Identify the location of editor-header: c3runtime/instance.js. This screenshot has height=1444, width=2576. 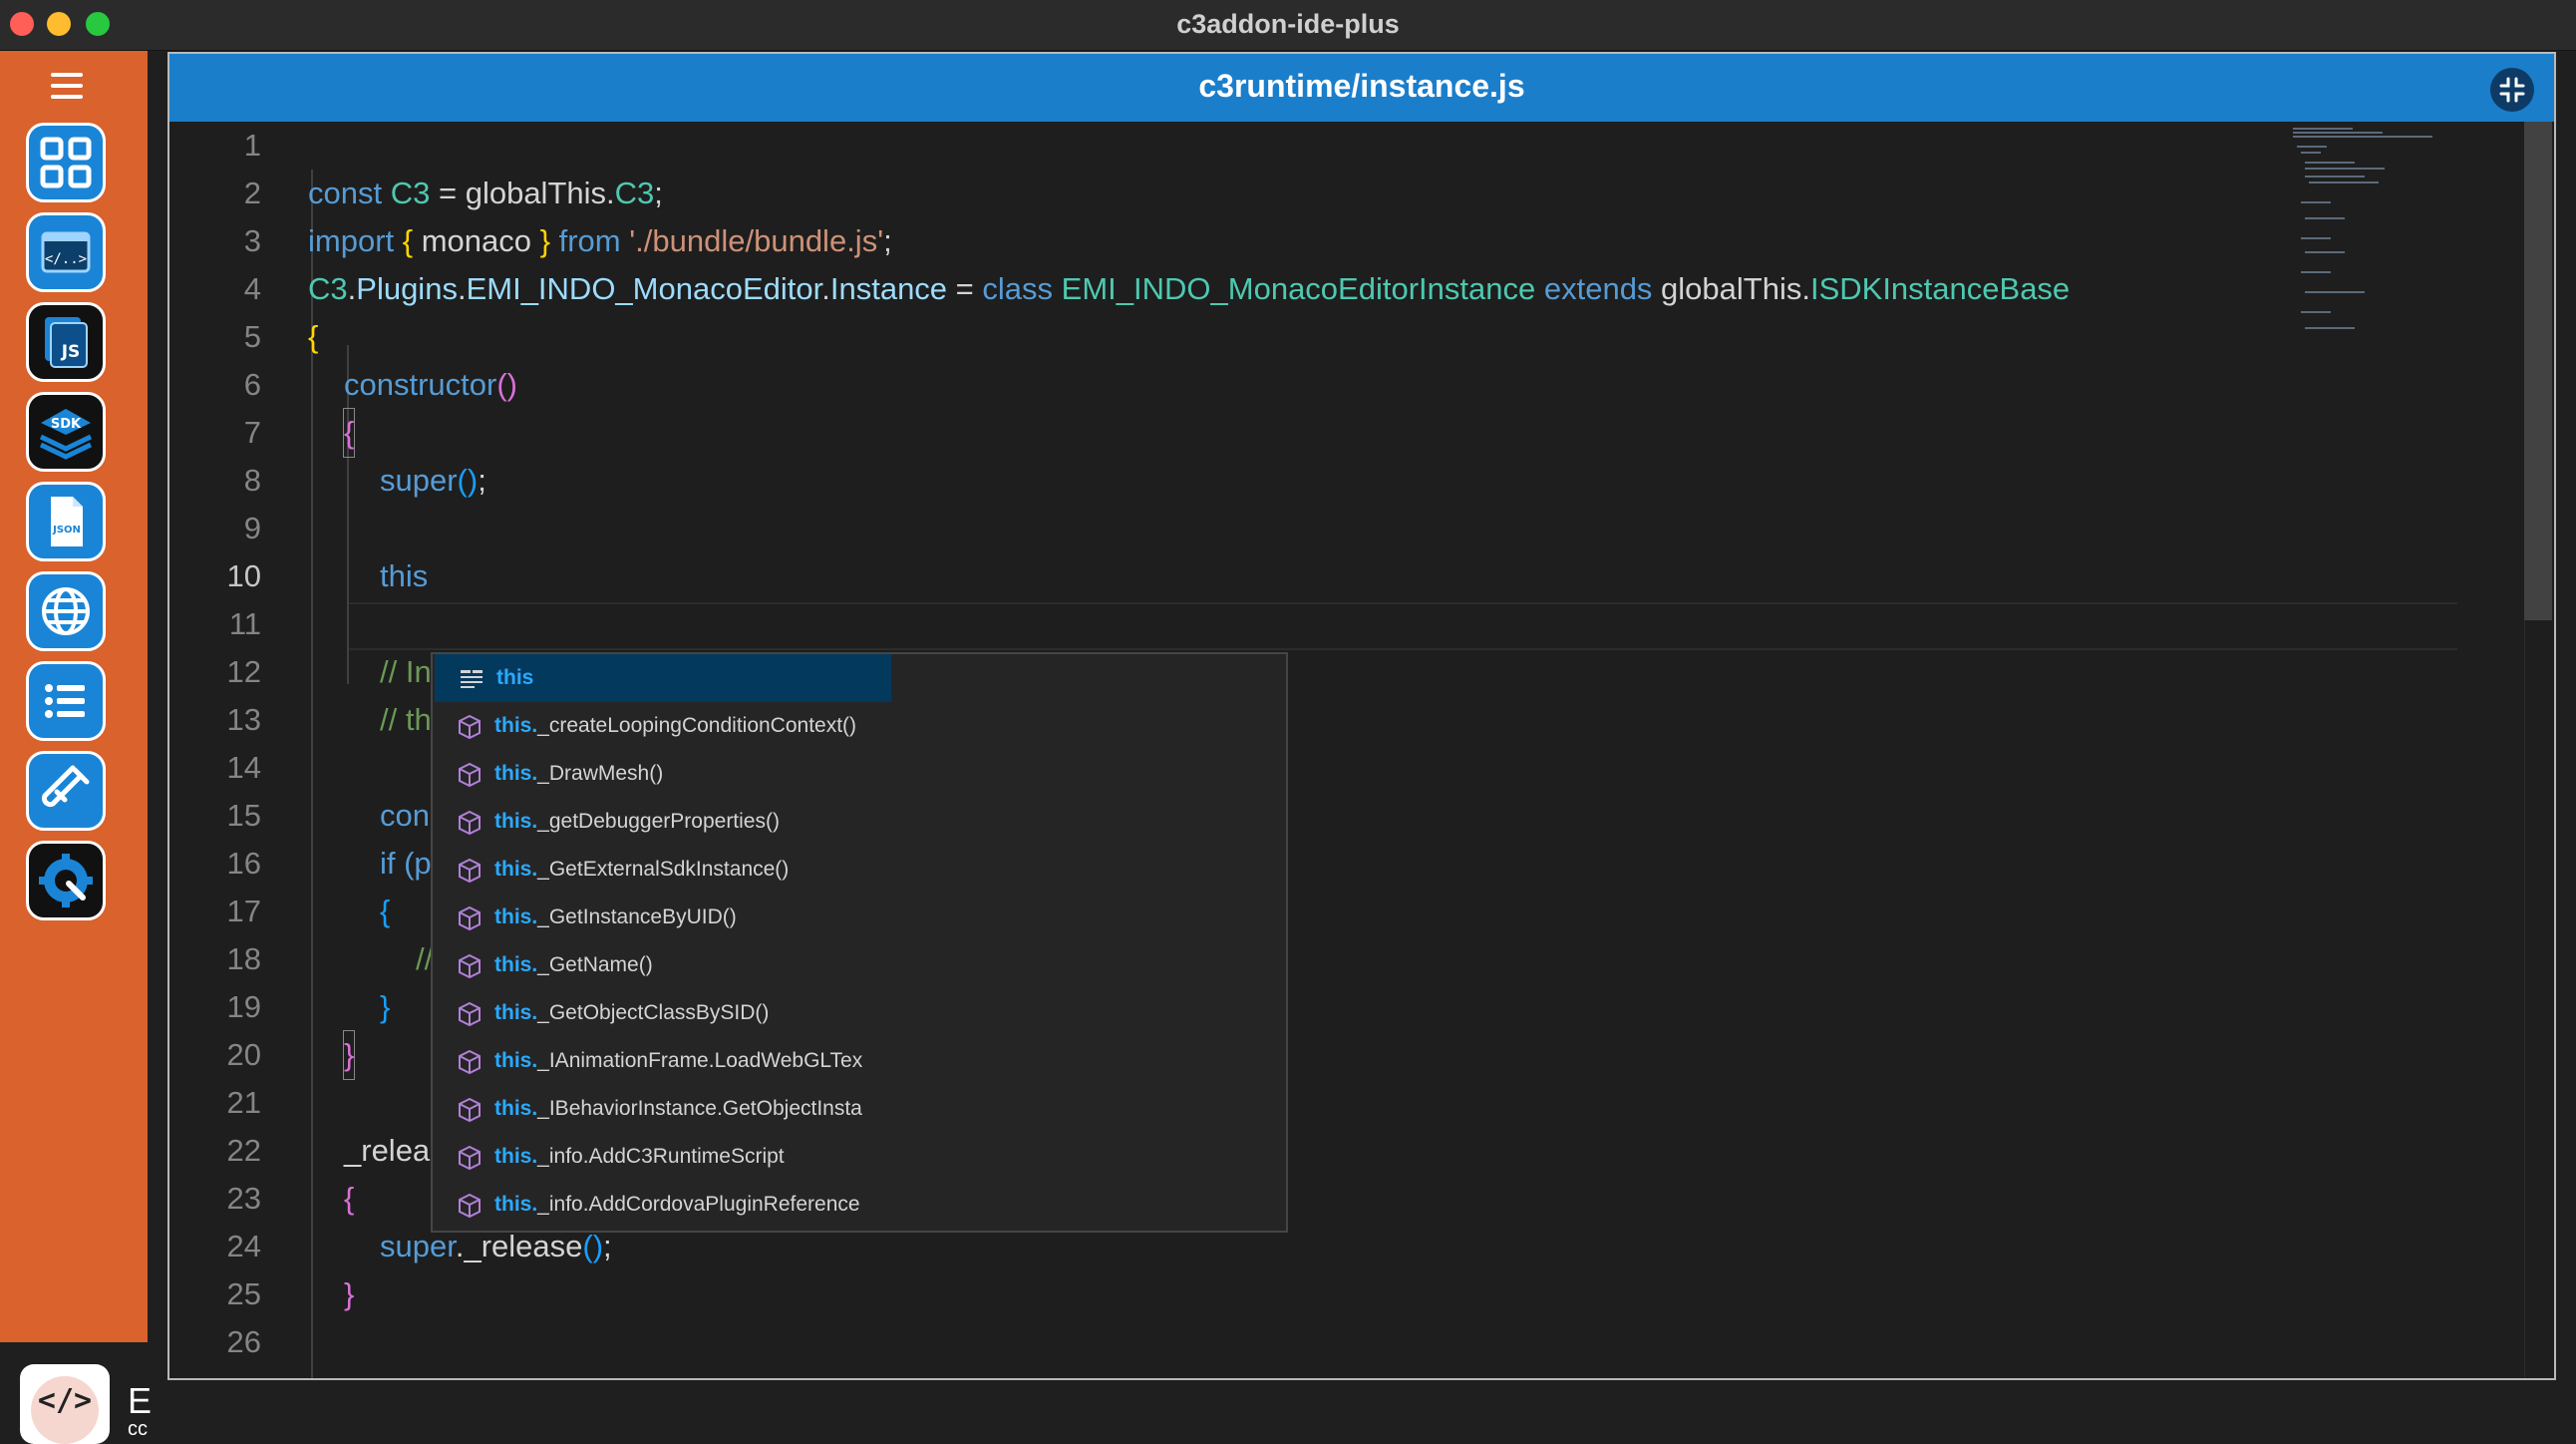
(1361, 88).